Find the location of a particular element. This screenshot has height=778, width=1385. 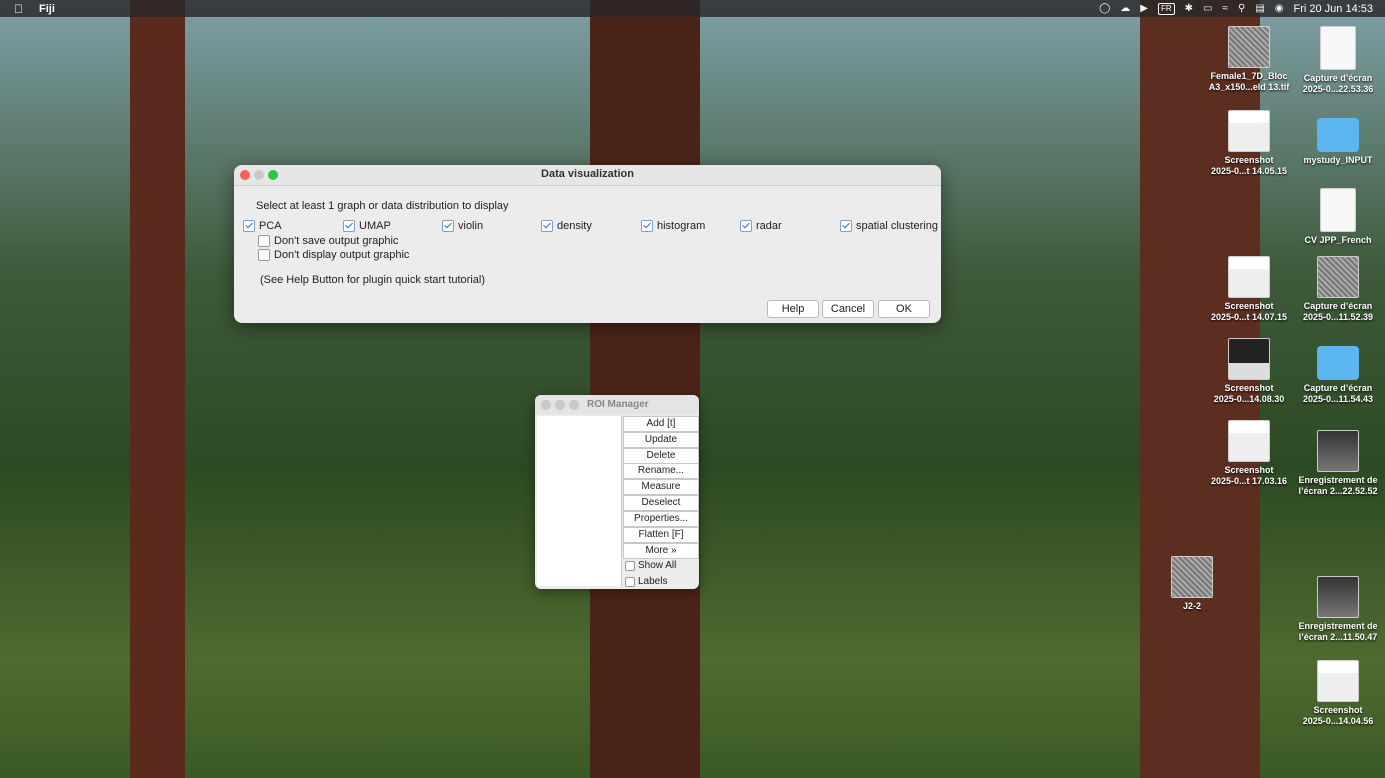

dont-display-option: Don't display output graphic is located at coordinates (333, 255).